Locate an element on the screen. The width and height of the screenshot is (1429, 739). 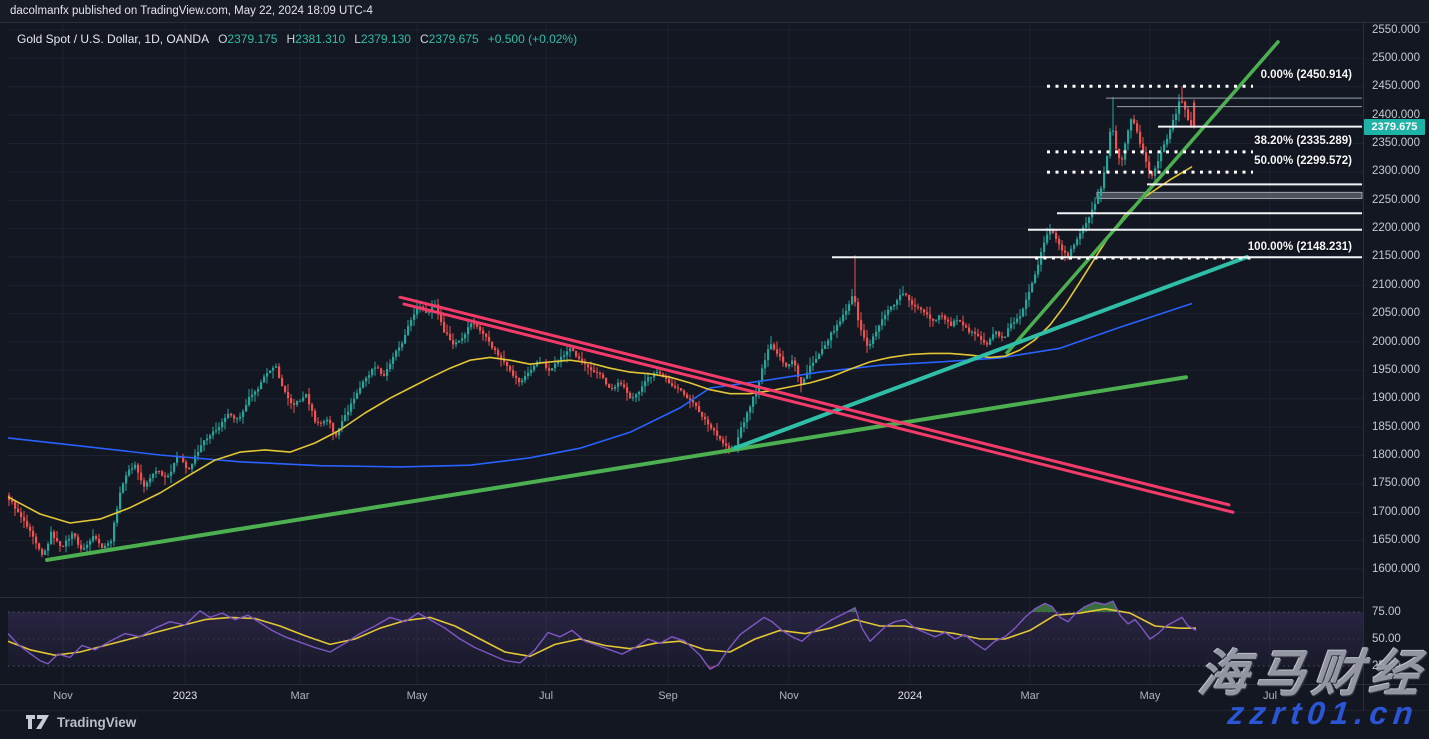
fib-level-label: 0.00% (2450.914) is located at coordinates (1306, 75).